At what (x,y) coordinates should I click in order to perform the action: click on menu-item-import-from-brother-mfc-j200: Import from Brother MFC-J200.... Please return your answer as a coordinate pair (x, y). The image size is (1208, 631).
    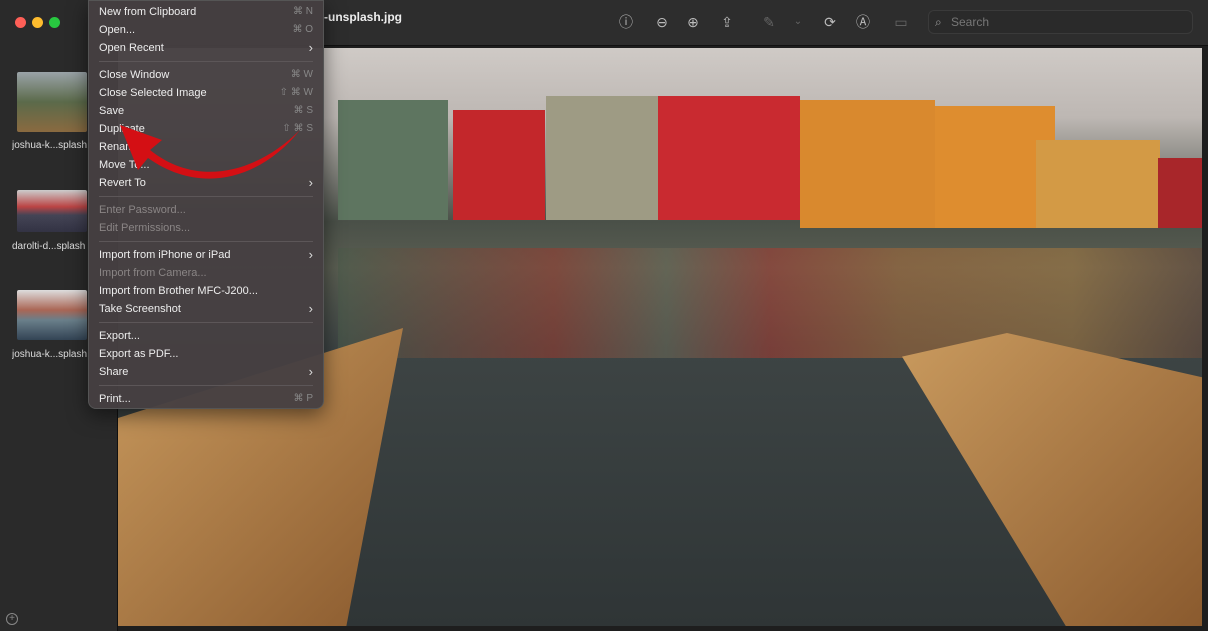
    Looking at the image, I should click on (206, 291).